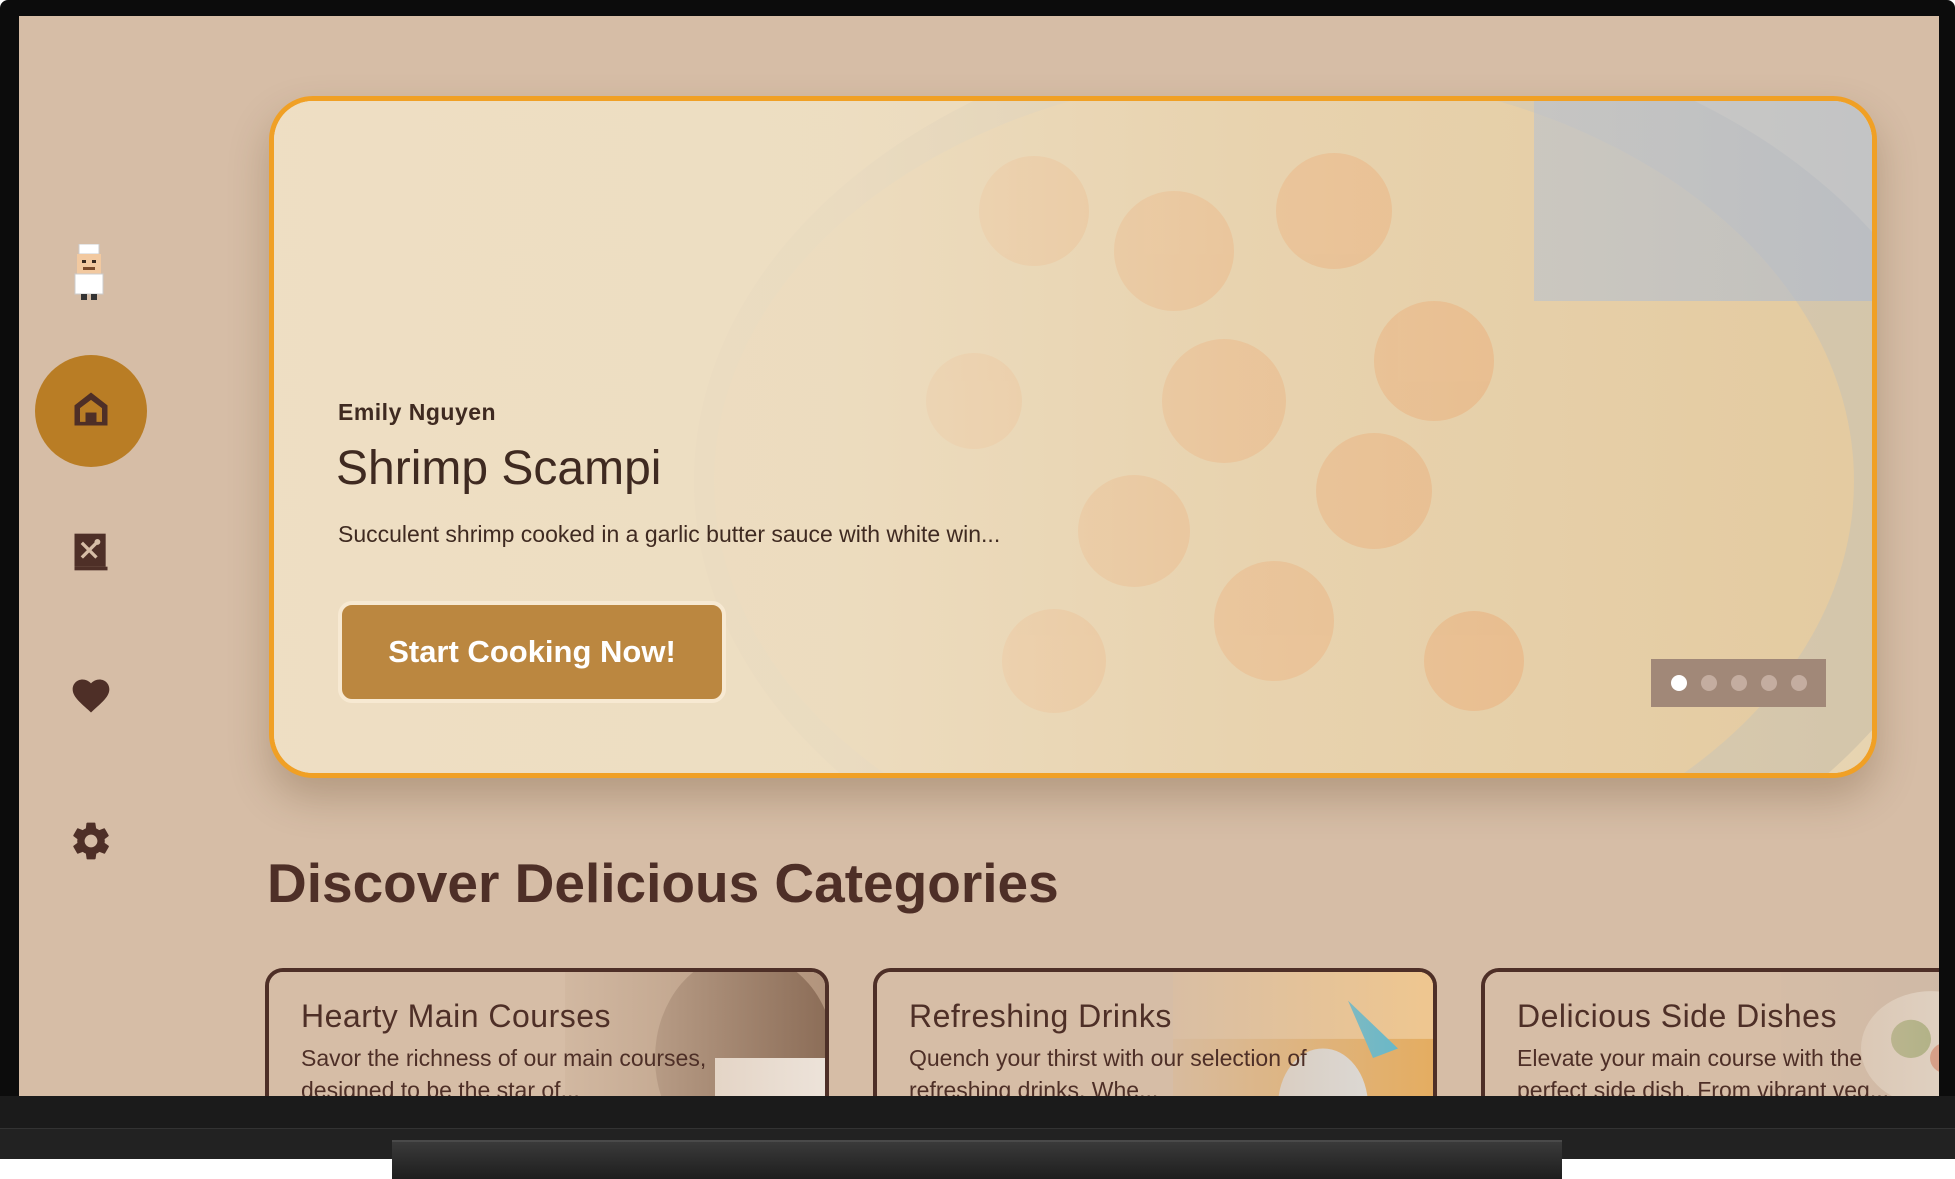  I want to click on recipe-title: Shrimp Scampi, so click(499, 468).